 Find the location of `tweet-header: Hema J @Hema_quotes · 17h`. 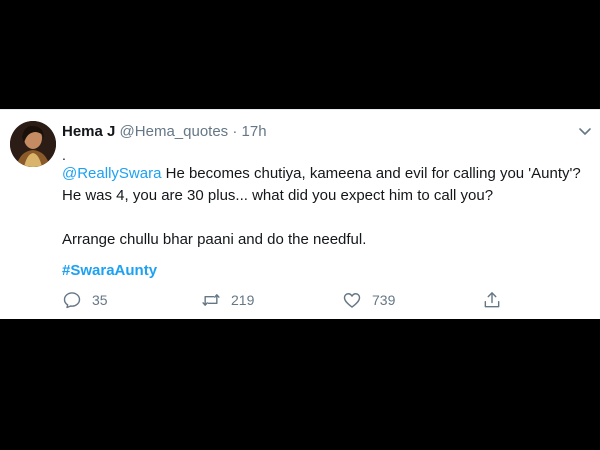

tweet-header: Hema J @Hema_quotes · 17h is located at coordinates (164, 132).